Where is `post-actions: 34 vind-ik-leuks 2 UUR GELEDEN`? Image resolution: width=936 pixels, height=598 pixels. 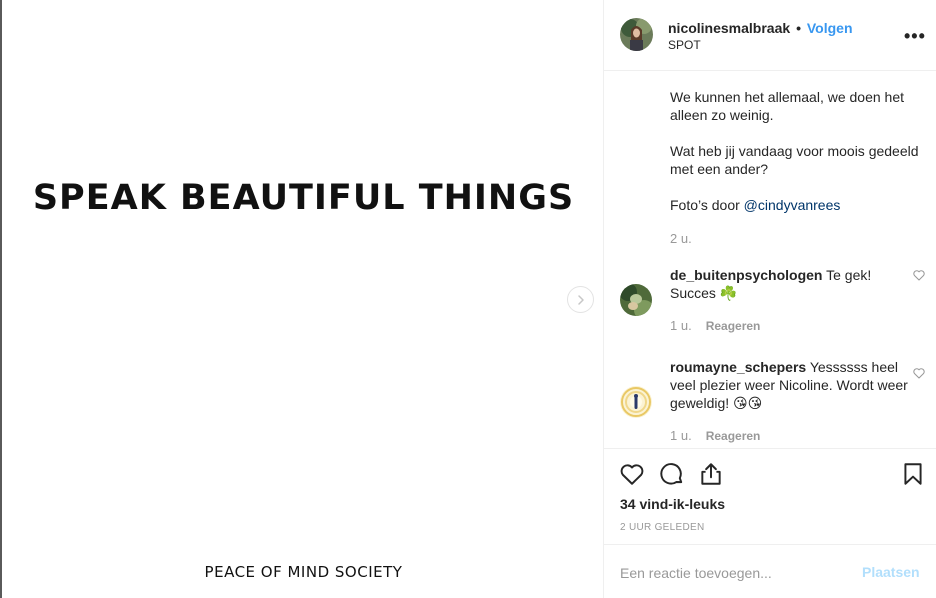
post-actions: 34 vind-ik-leuks 2 UUR GELEDEN is located at coordinates (770, 496).